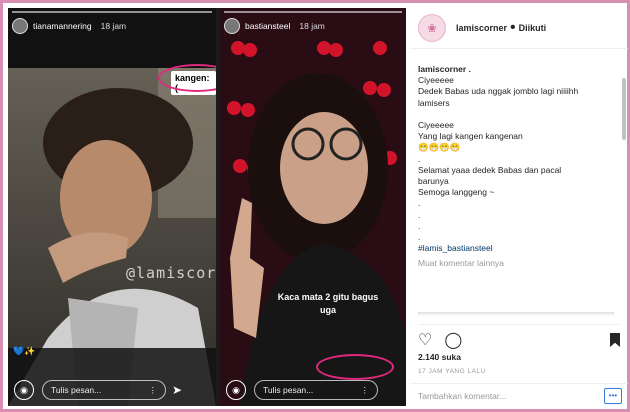 This screenshot has width=630, height=412. I want to click on caption-line: barunya, so click(433, 181).